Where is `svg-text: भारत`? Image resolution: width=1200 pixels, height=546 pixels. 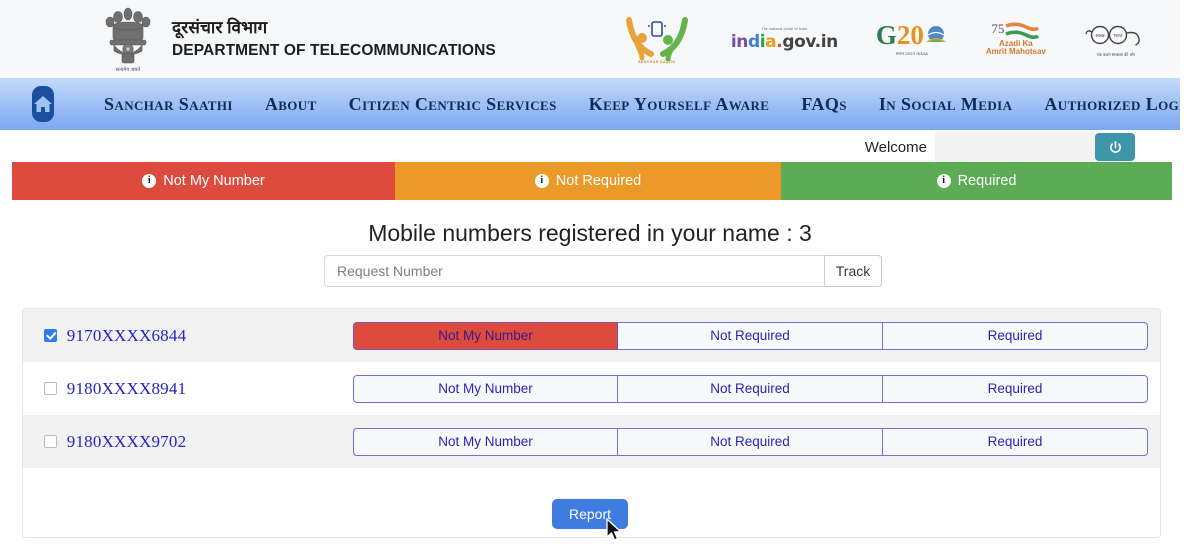 svg-text: भारत is located at coordinates (1118, 36).